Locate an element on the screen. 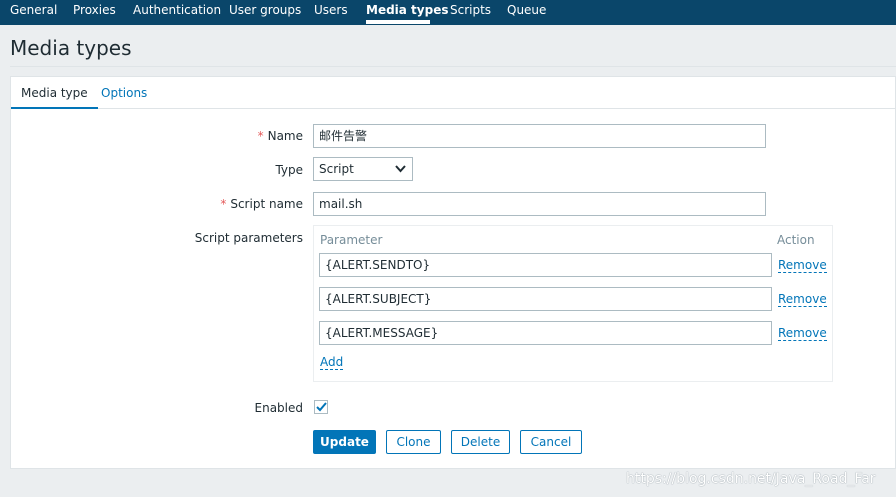 Image resolution: width=896 pixels, height=497 pixels. add-parameter-link: Add is located at coordinates (332, 362).